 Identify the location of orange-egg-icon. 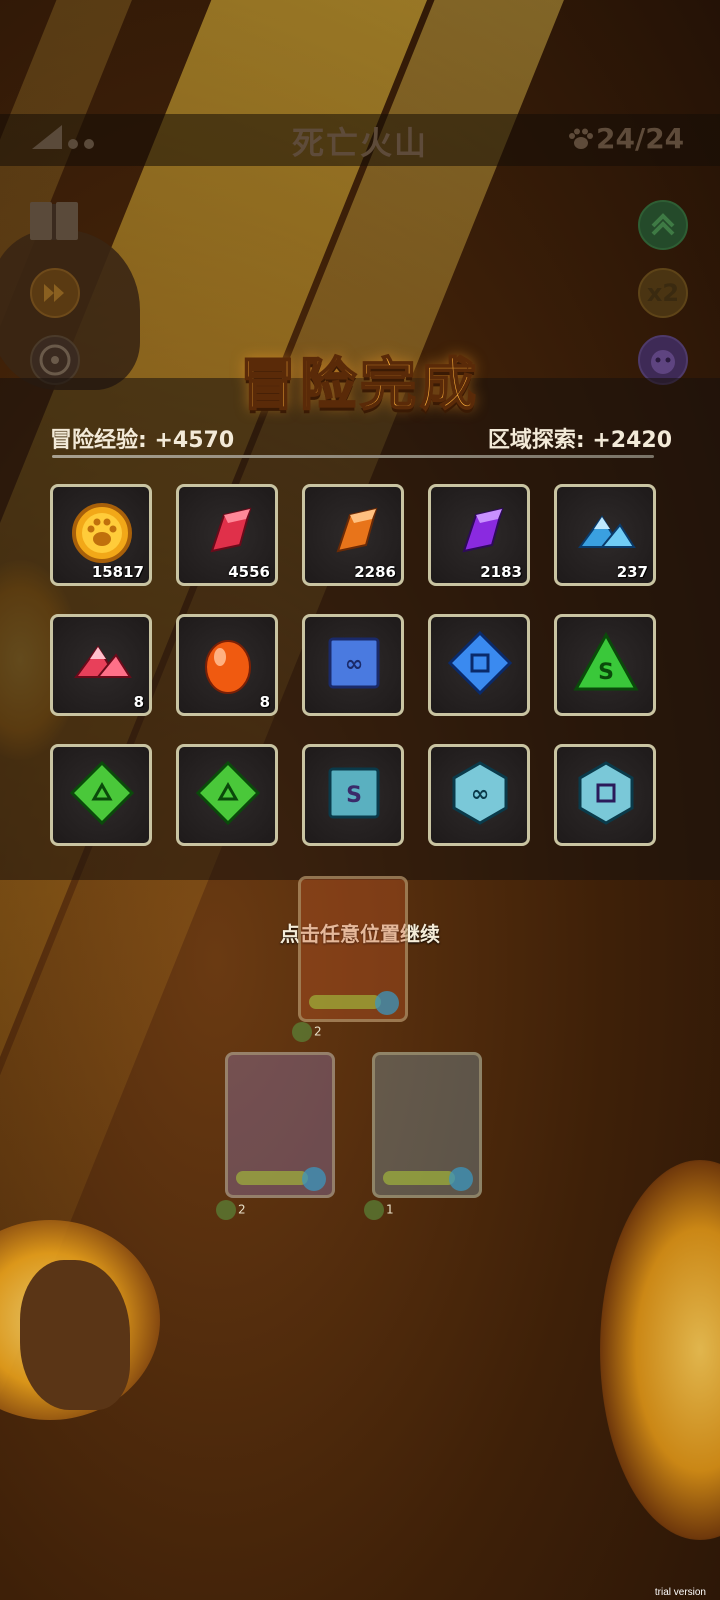
(228, 667).